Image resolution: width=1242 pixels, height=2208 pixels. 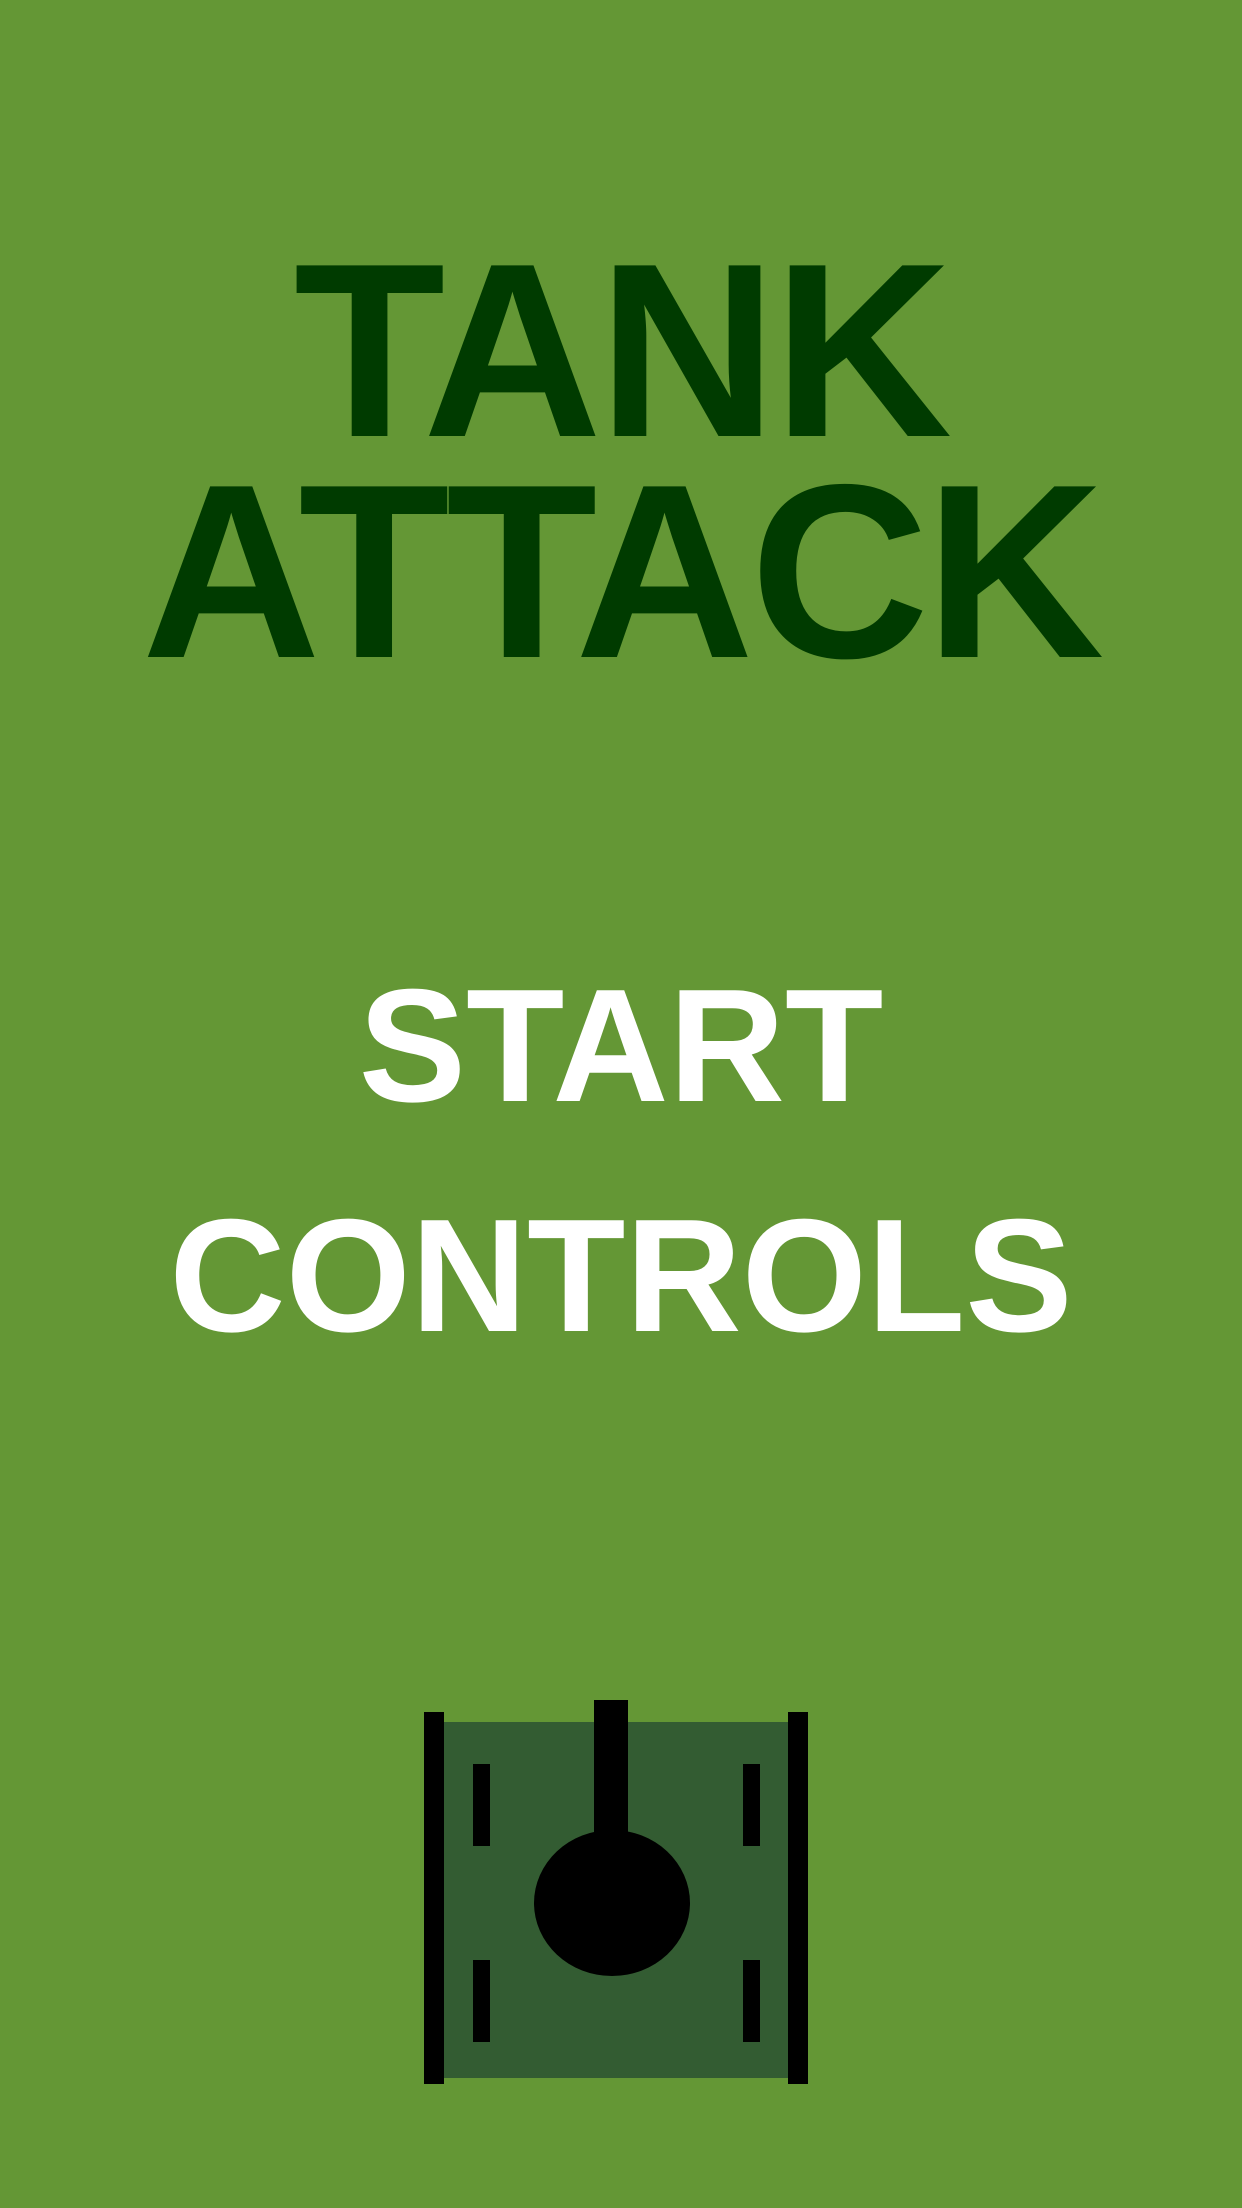 I want to click on controls-button: CONTROLS, so click(x=621, y=1276).